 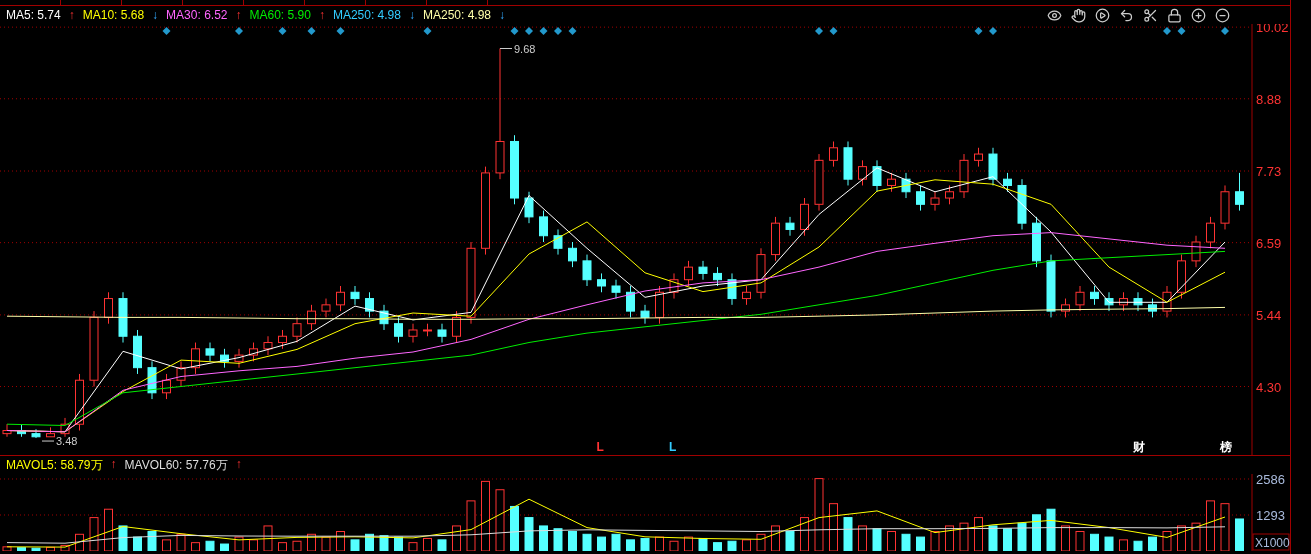 I want to click on indicator-reading: MAVOL60: 57.76万, so click(x=176, y=465).